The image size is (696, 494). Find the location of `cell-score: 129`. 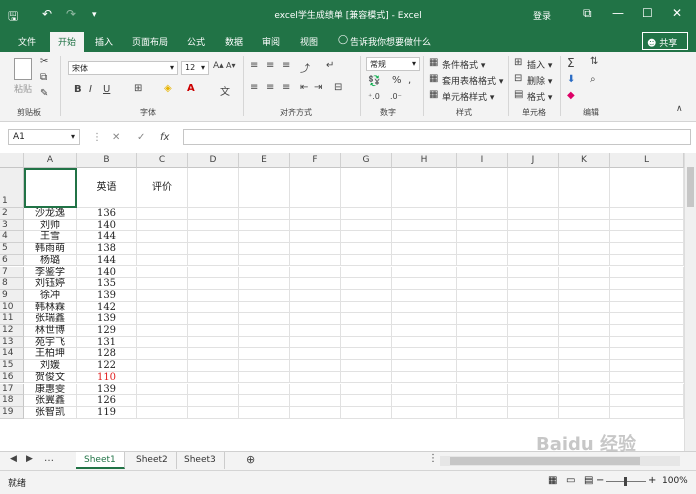

cell-score: 129 is located at coordinates (107, 331).